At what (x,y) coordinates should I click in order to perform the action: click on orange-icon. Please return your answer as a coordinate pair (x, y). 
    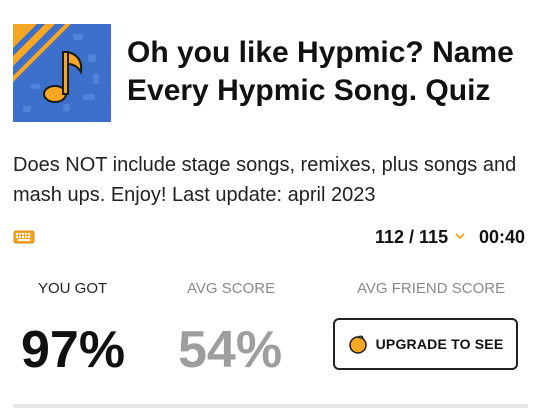
    Looking at the image, I should click on (357, 344).